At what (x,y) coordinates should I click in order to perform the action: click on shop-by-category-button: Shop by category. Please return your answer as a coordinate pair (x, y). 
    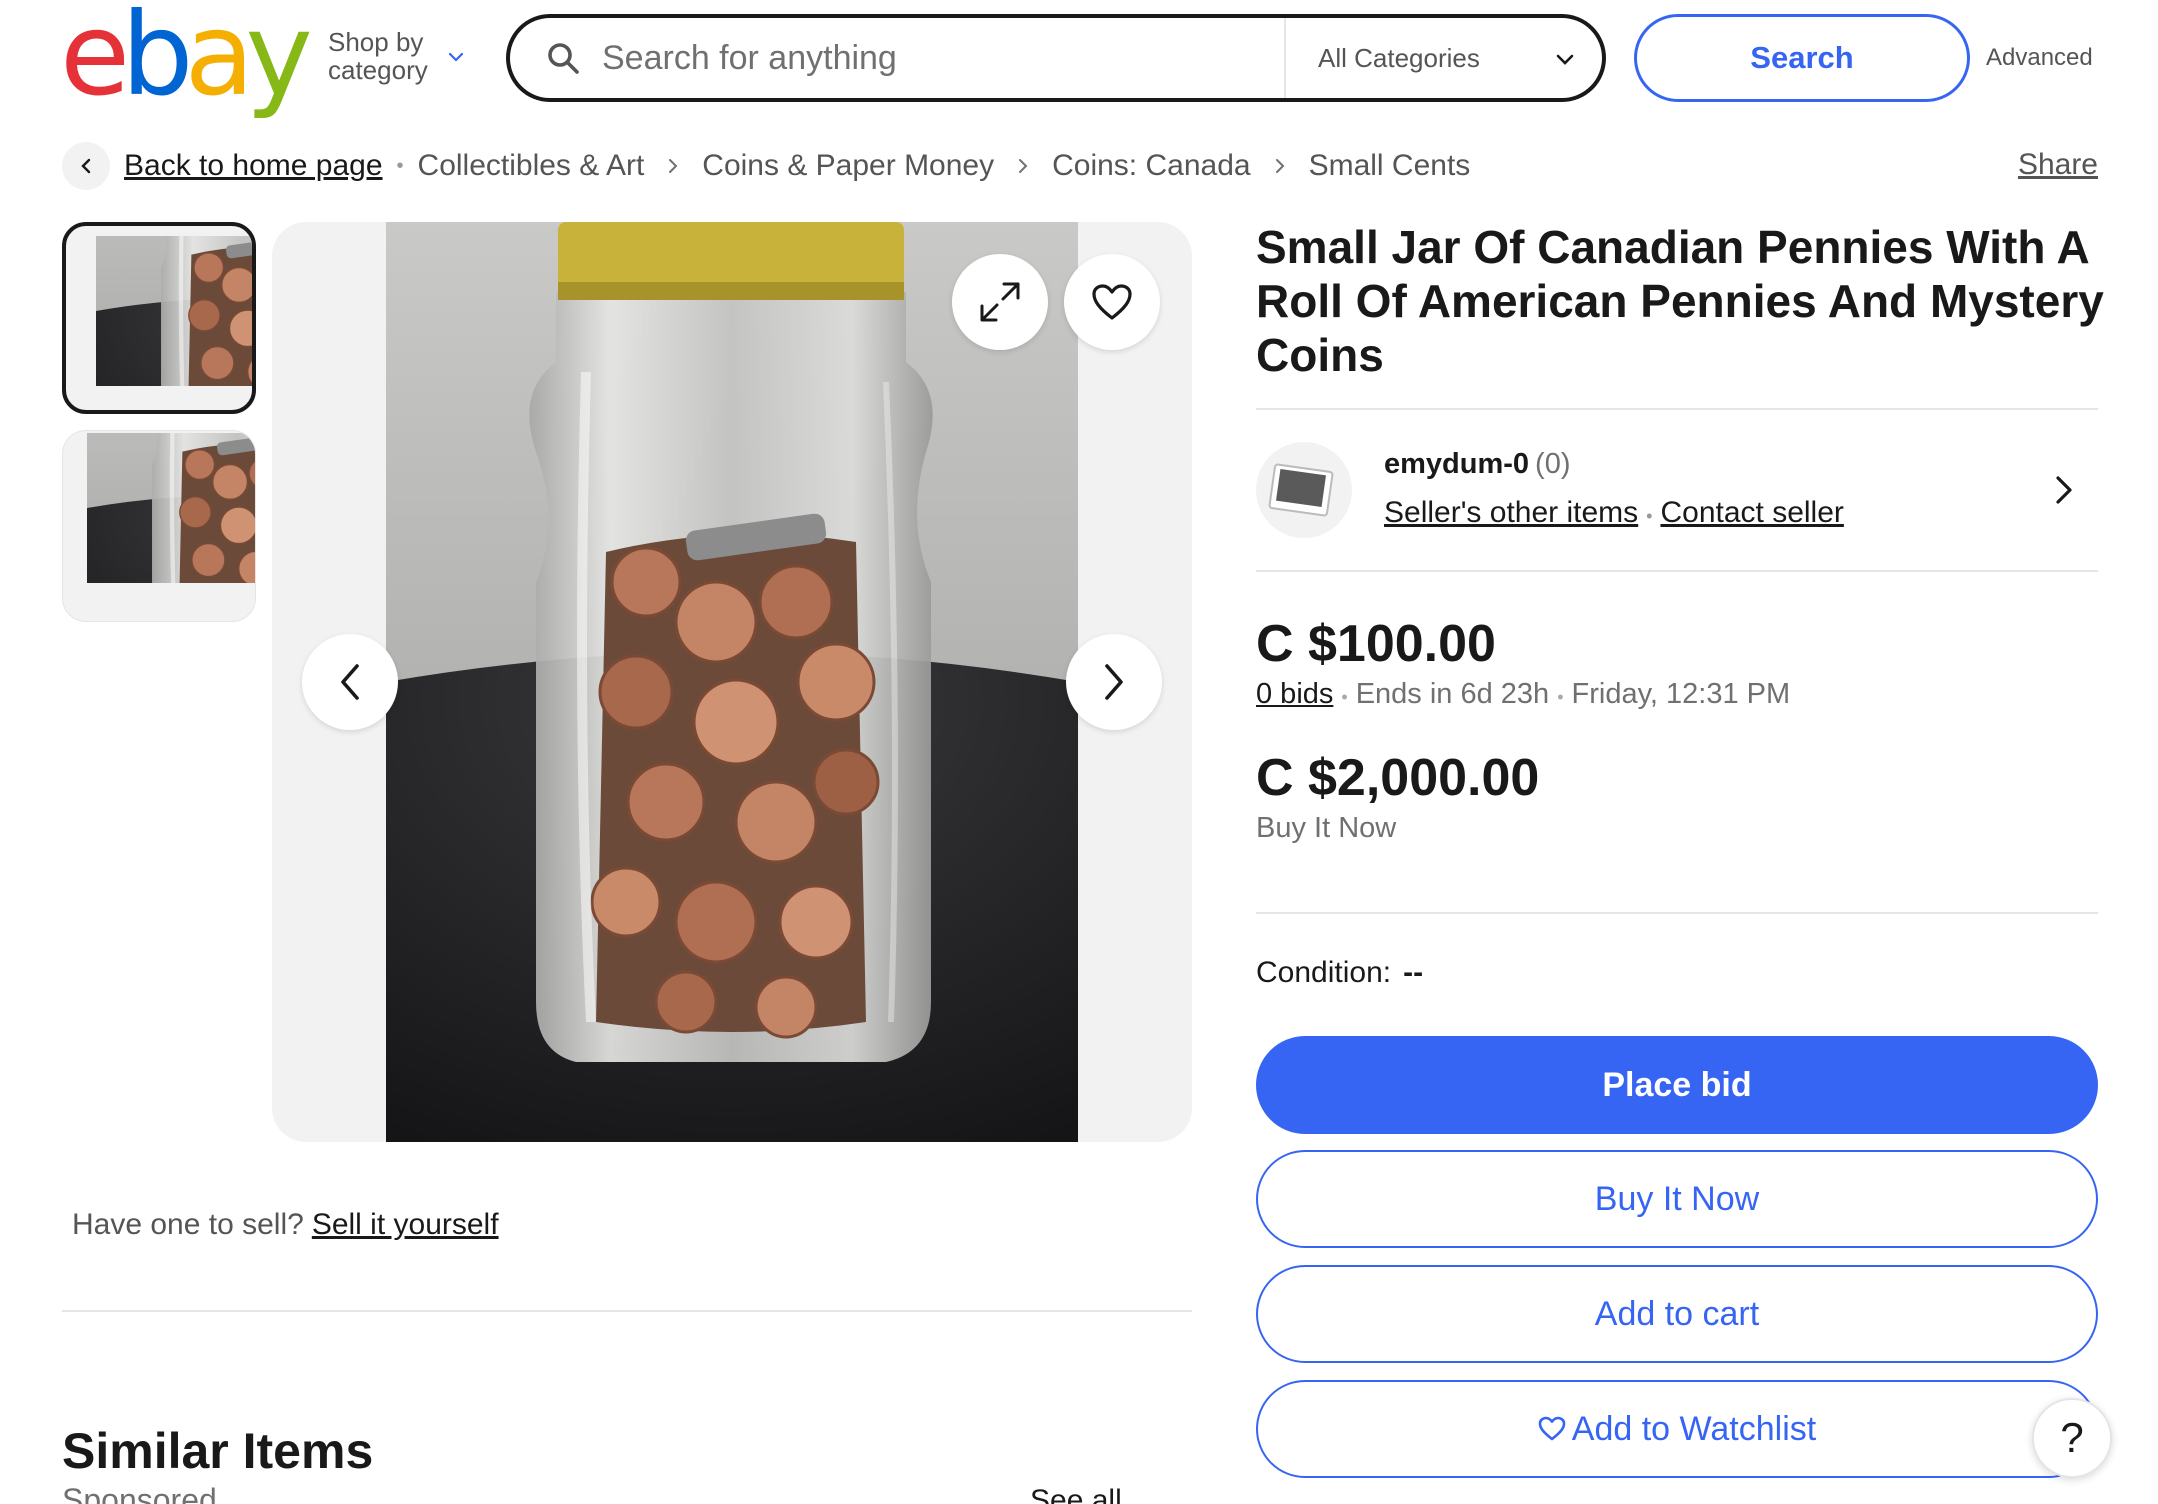
    Looking at the image, I should click on (398, 56).